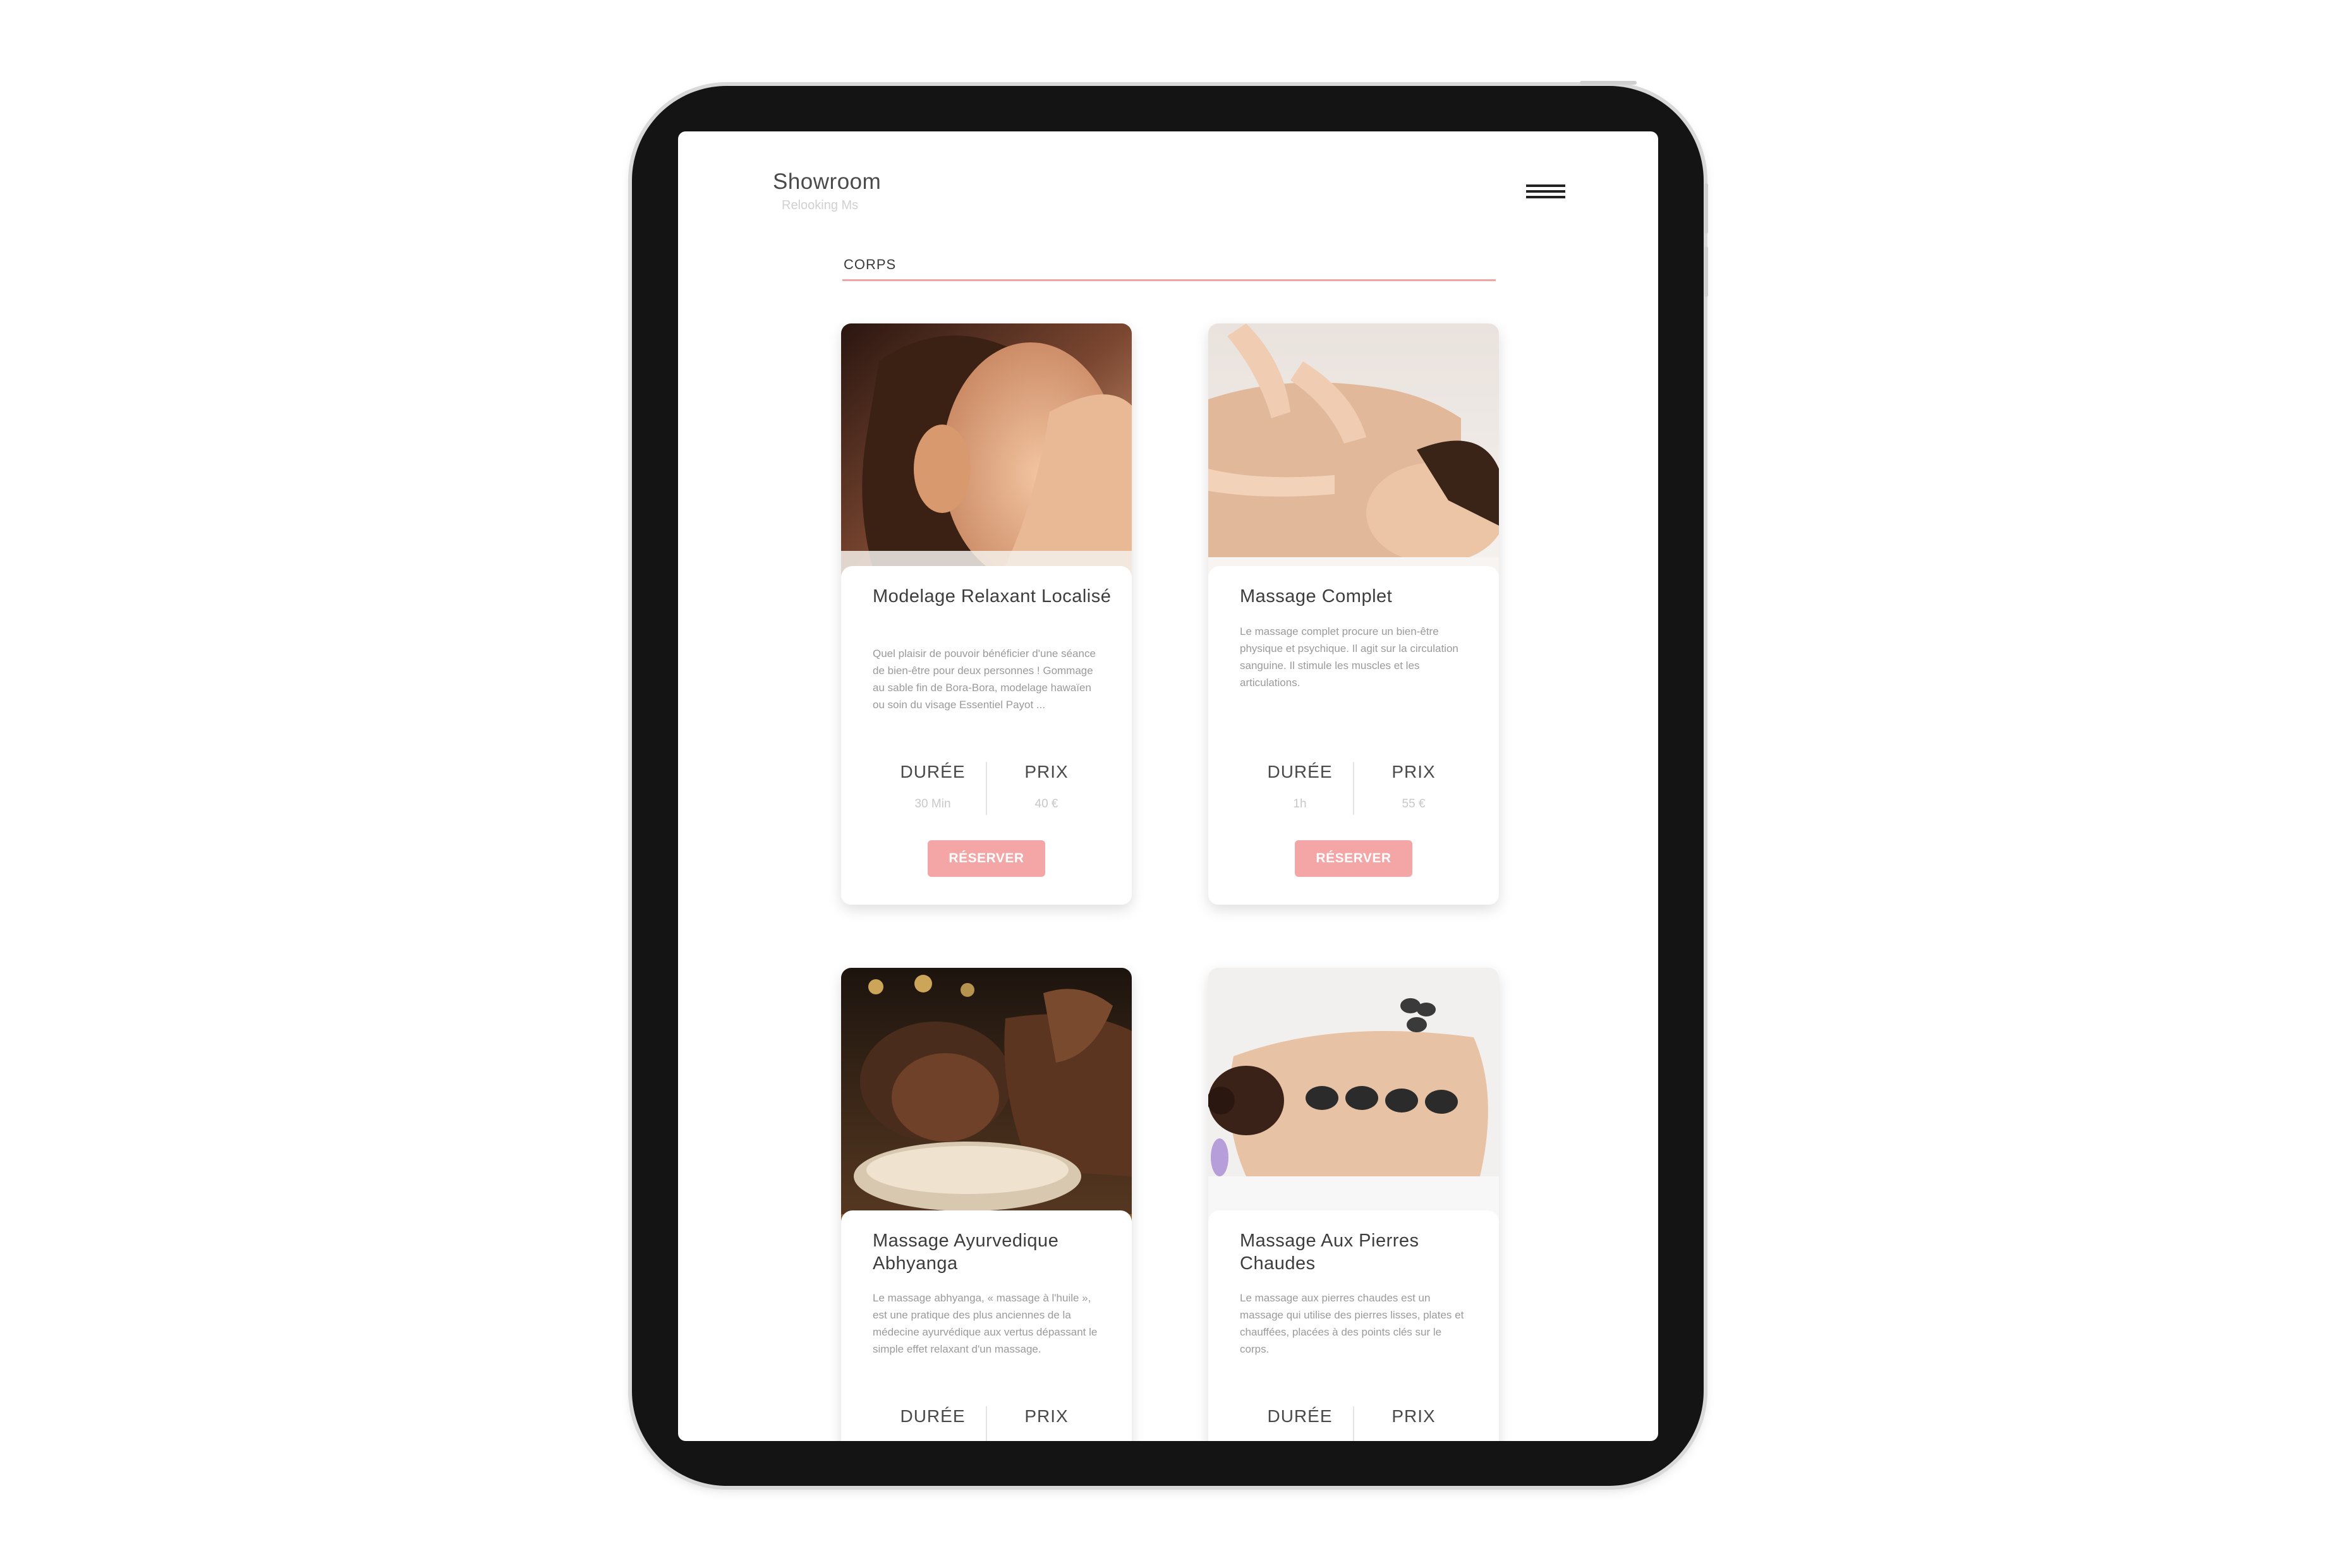 This screenshot has height=1568, width=2328. Describe the element at coordinates (1414, 804) in the screenshot. I see `price-value: 55 €` at that location.